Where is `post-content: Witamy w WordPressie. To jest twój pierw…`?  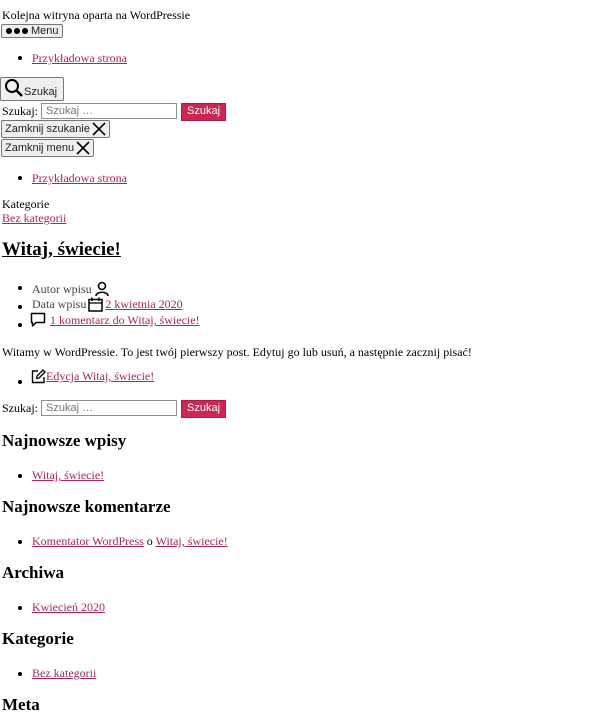
post-content: Witamy w WordPressie. To jest twój pierw… is located at coordinates (237, 352).